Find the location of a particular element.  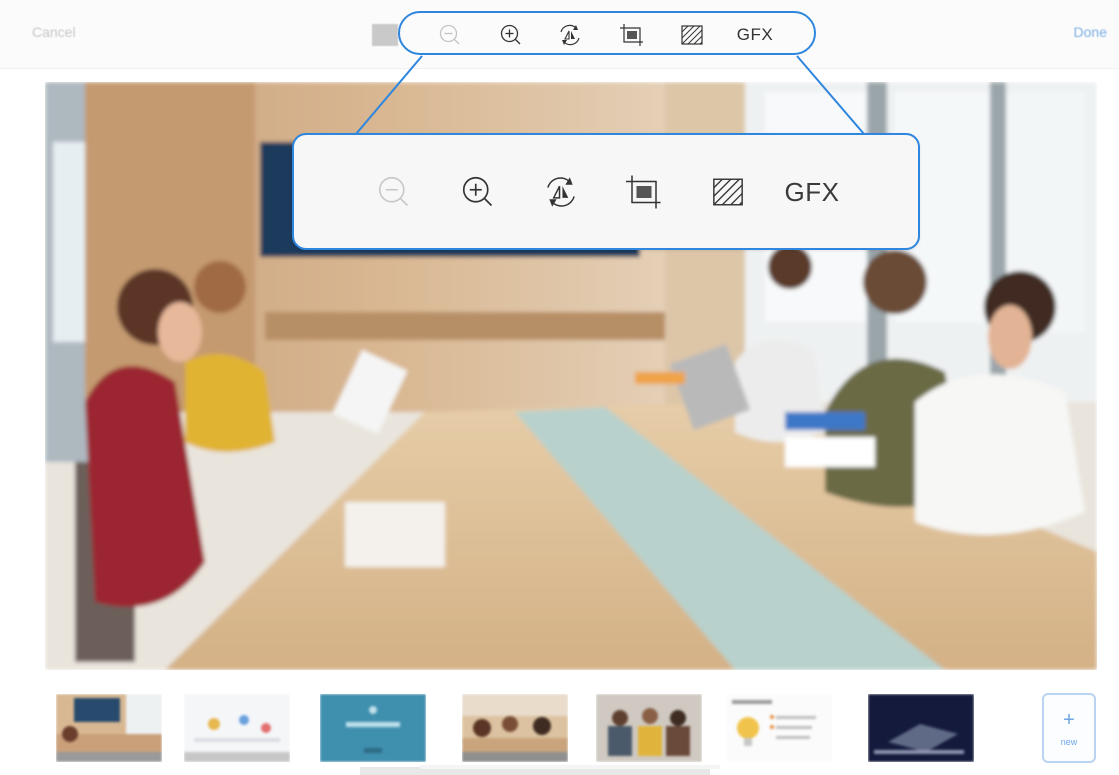

pattern-button is located at coordinates (692, 35).